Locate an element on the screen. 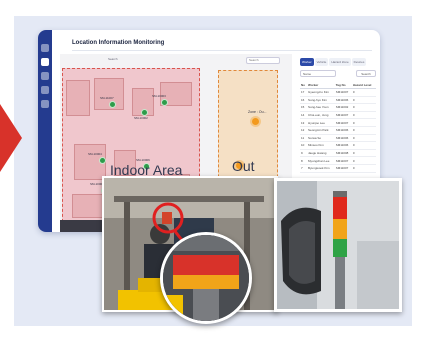 This screenshot has width=426, height=342. map-search-label: Search is located at coordinates (113, 59).